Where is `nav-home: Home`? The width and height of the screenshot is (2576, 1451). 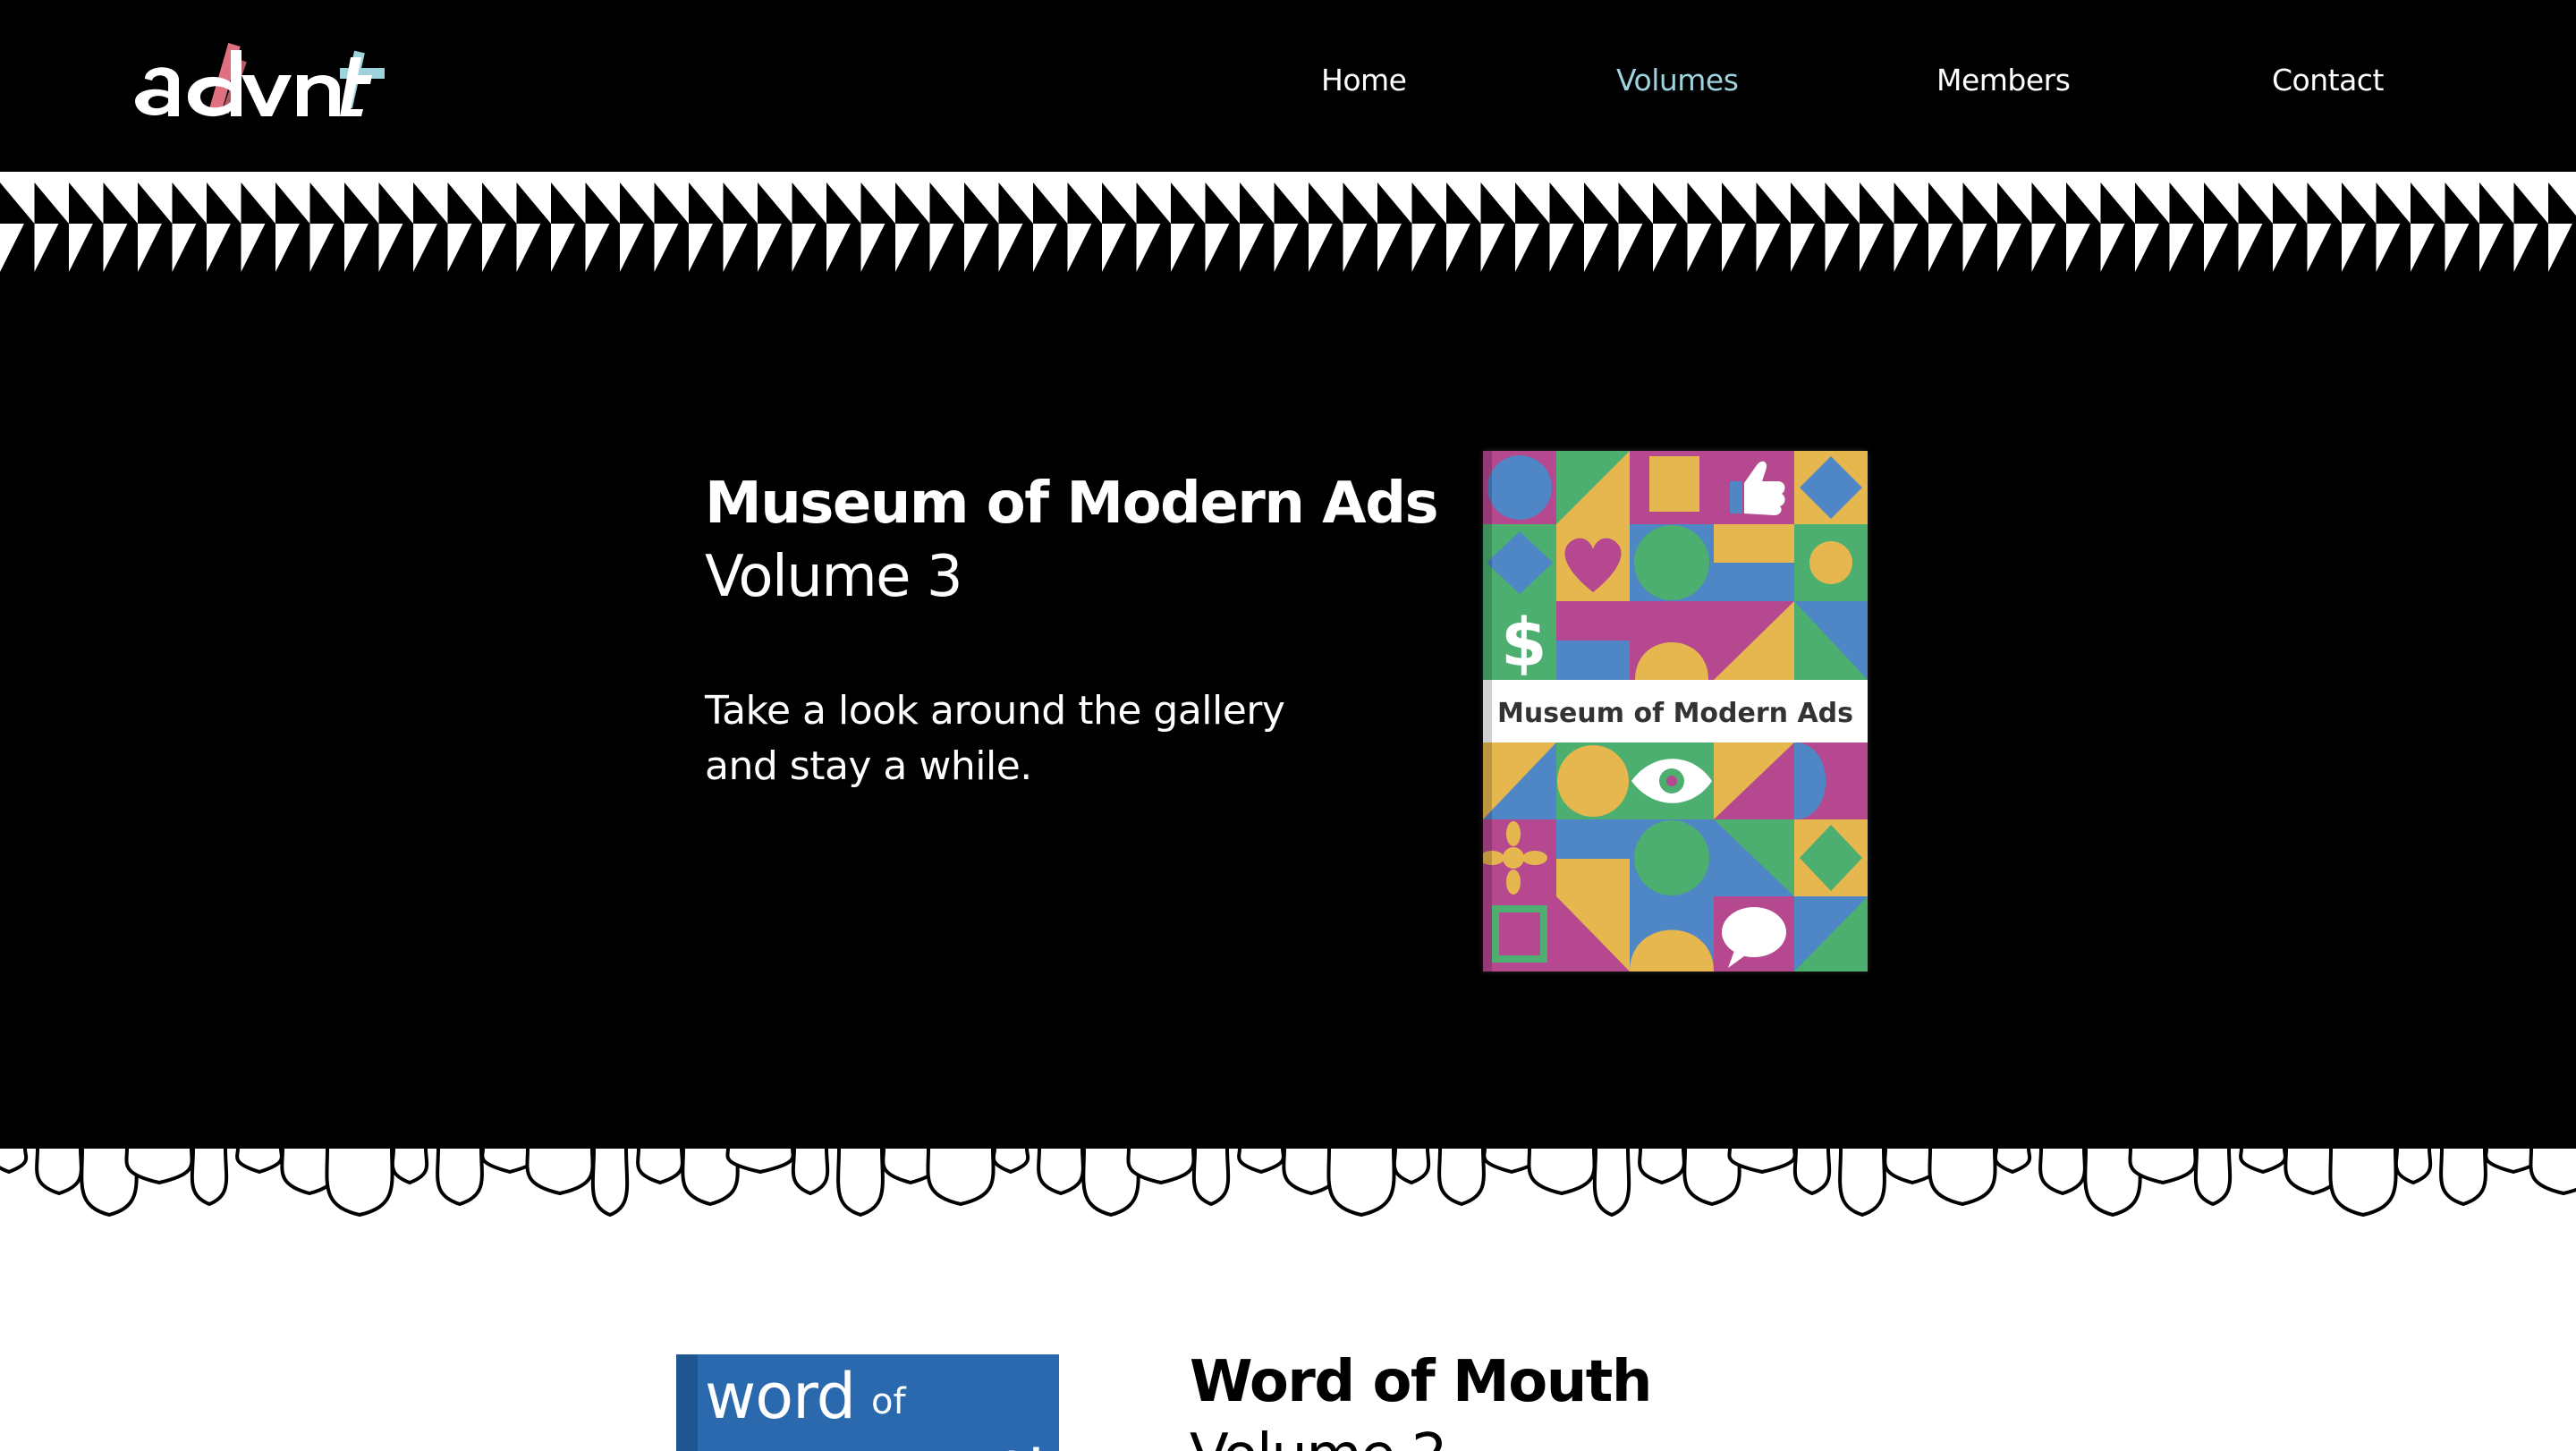 nav-home: Home is located at coordinates (1364, 80).